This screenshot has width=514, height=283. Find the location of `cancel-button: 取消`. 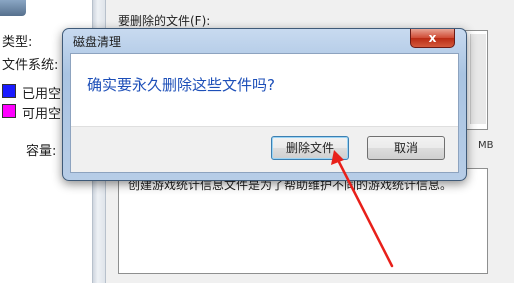

cancel-button: 取消 is located at coordinates (406, 148).